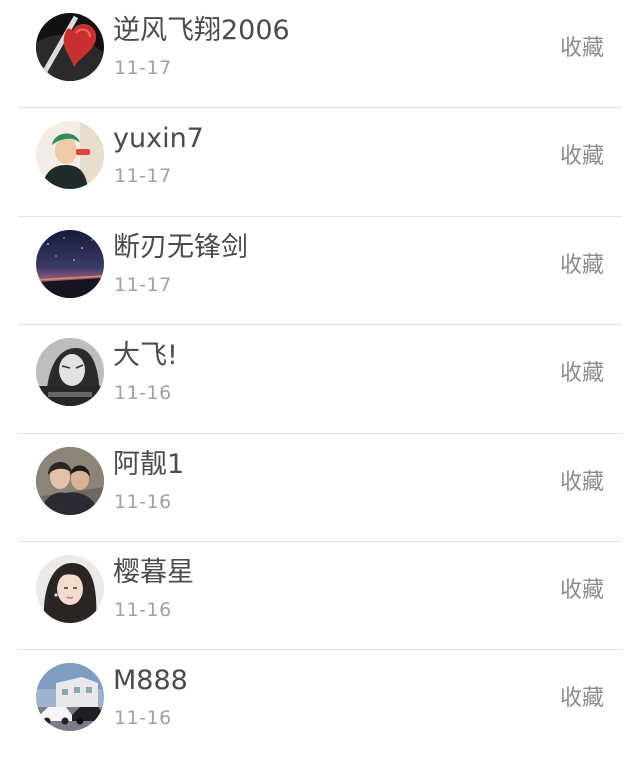  Describe the element at coordinates (149, 464) in the screenshot. I see `username: 阿靓1` at that location.